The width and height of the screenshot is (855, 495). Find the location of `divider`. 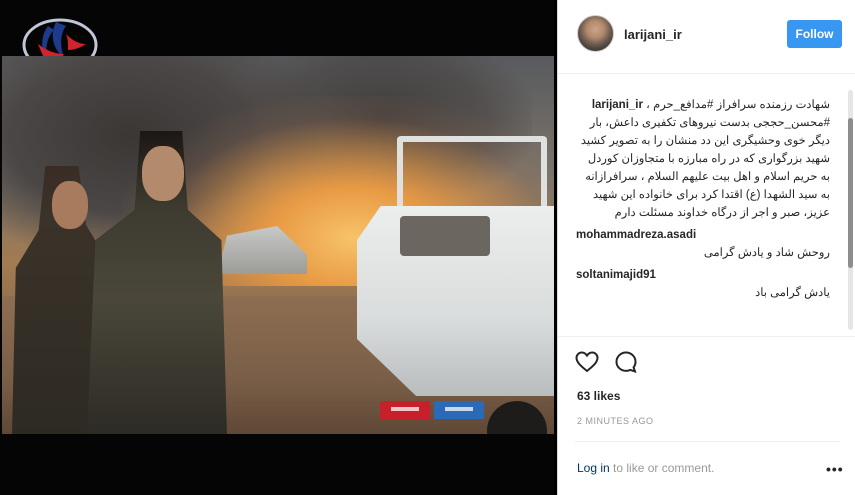

divider is located at coordinates (707, 441).